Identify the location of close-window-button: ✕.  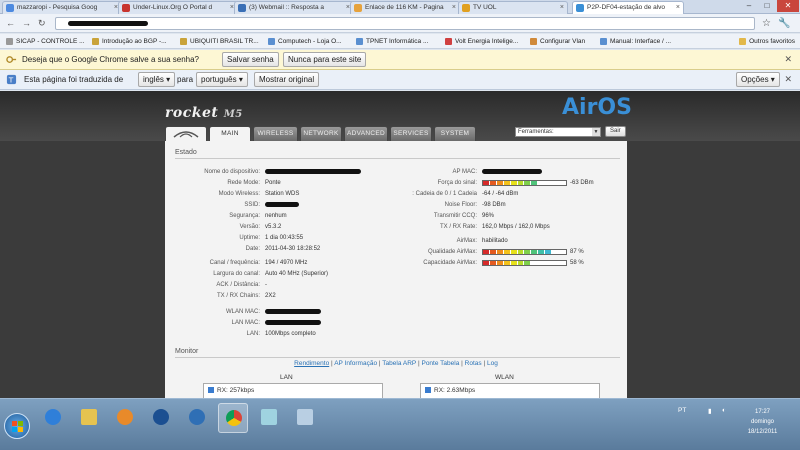
(788, 6).